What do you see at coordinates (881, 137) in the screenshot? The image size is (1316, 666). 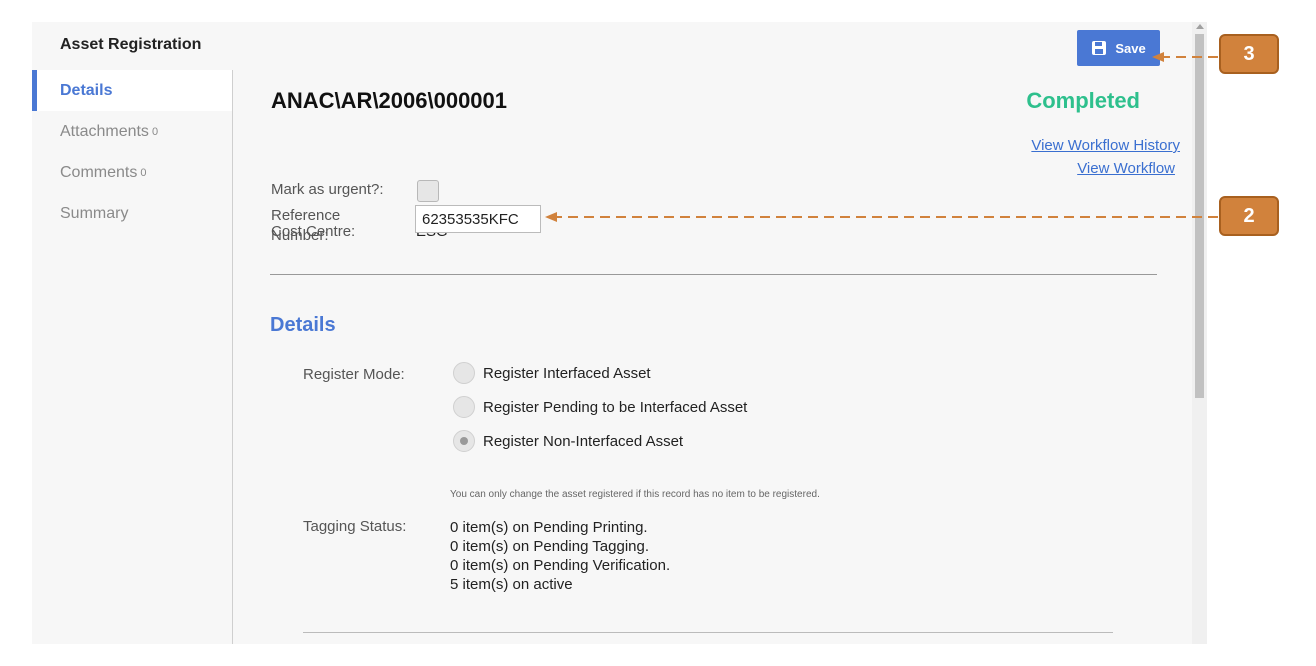 I see `annotation-arrows` at bounding box center [881, 137].